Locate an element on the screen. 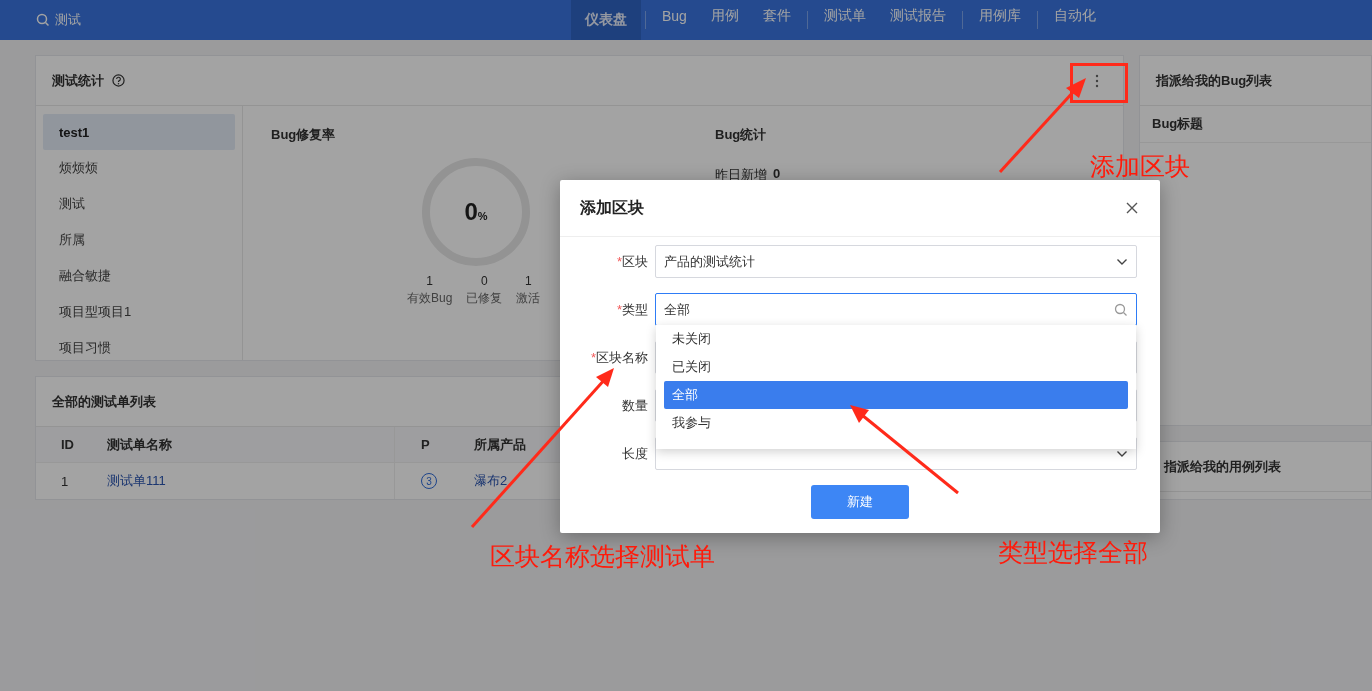 The width and height of the screenshot is (1372, 691). sidebar-item: 所属 is located at coordinates (139, 240).